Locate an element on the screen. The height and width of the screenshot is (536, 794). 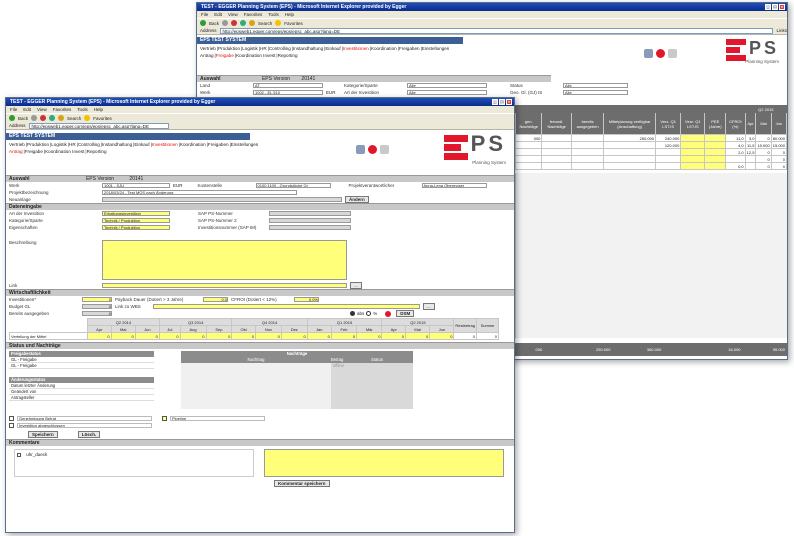
menu-help: Help is located at coordinates (289, 14).